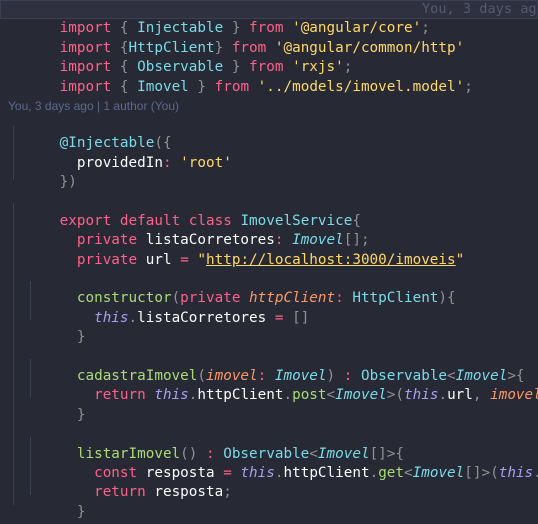 This screenshot has height=524, width=538. Describe the element at coordinates (210, 220) in the screenshot. I see `code-line-text: export default class ImovelService{` at that location.